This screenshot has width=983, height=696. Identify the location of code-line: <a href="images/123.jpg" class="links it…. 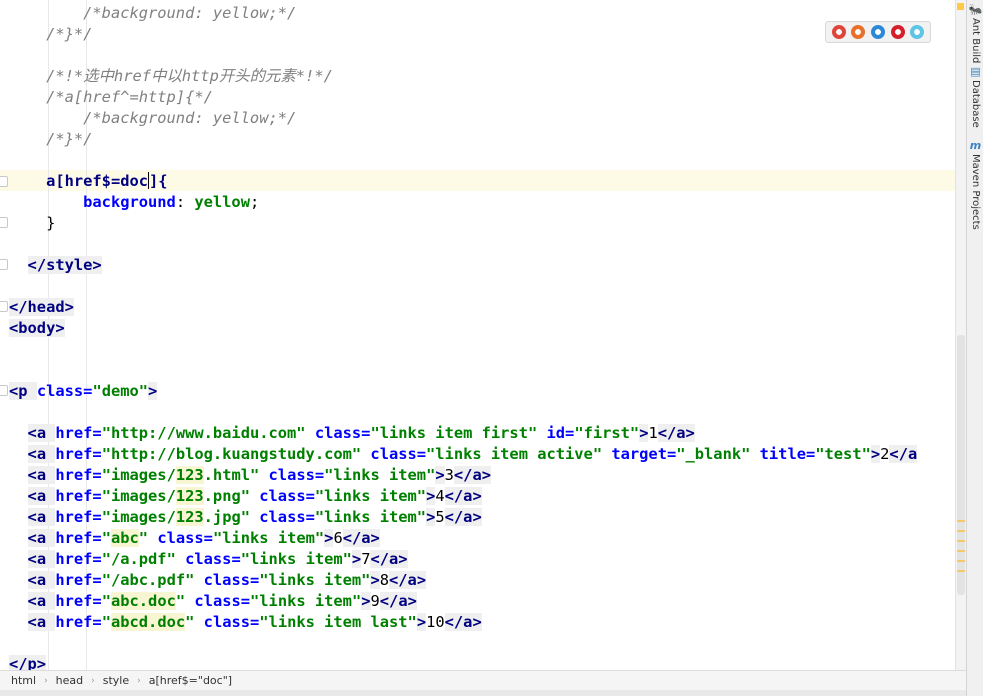
(245, 517).